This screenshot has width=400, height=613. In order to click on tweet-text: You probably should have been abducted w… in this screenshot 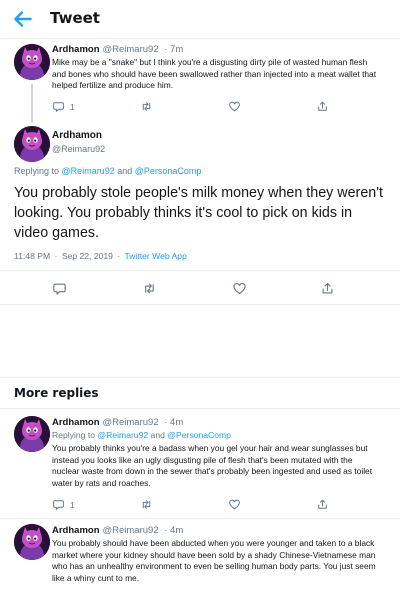, I will do `click(214, 560)`.